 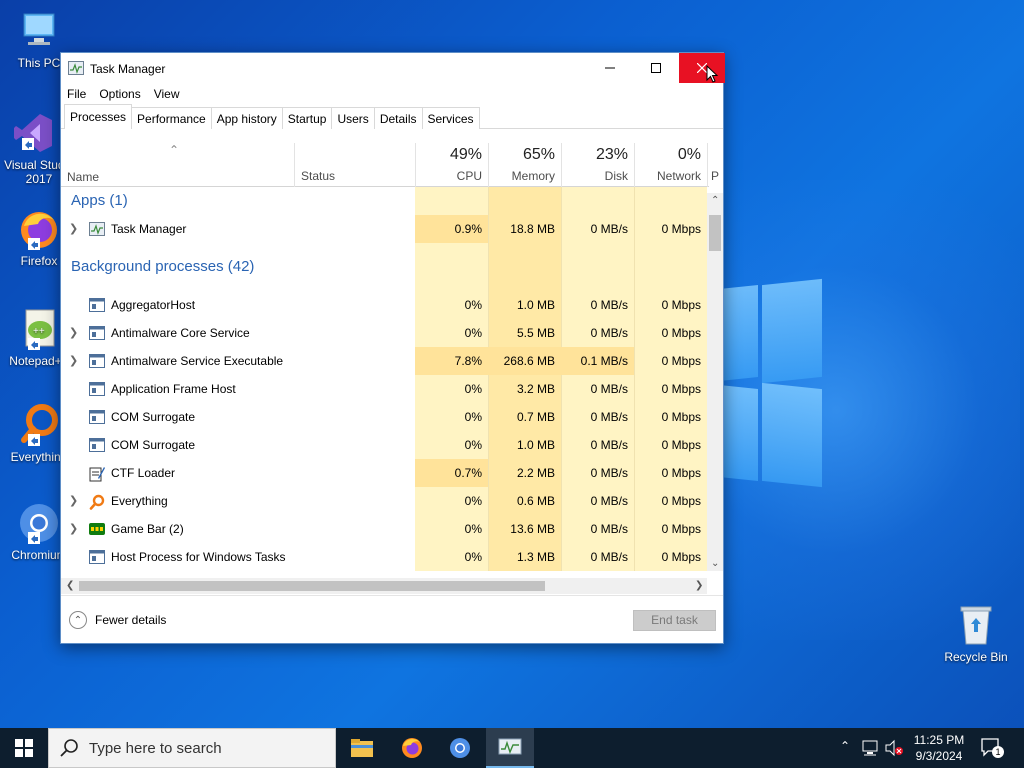 What do you see at coordinates (597, 165) in the screenshot?
I see `column-disk-header: 23% Disk` at bounding box center [597, 165].